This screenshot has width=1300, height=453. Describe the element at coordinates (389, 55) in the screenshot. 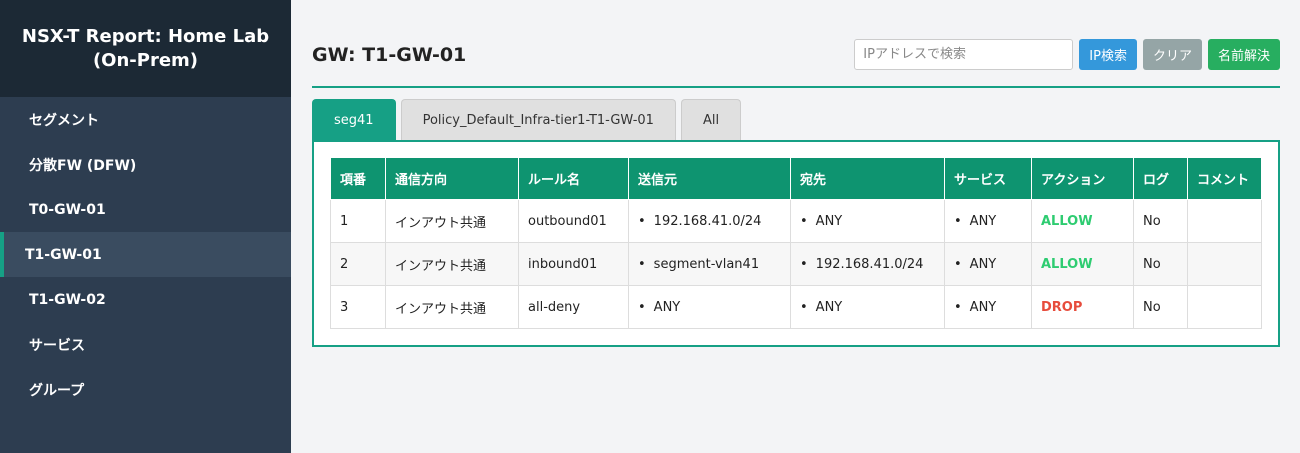

I see `page-title: GW: T1-GW-01` at that location.